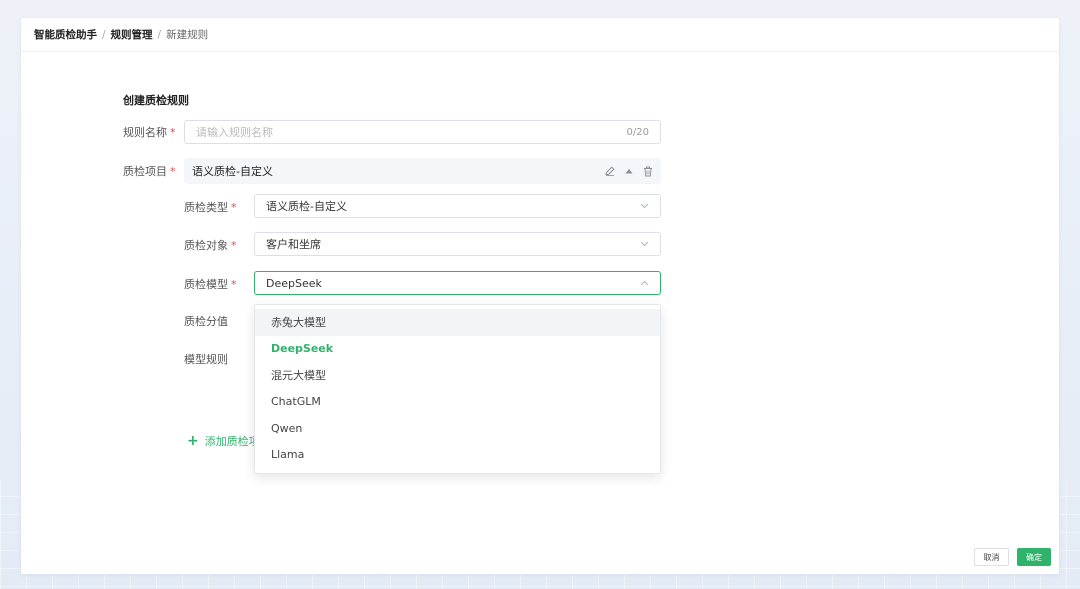 This screenshot has width=1080, height=589. I want to click on qc-score-label-text: 质检分值, so click(206, 321).